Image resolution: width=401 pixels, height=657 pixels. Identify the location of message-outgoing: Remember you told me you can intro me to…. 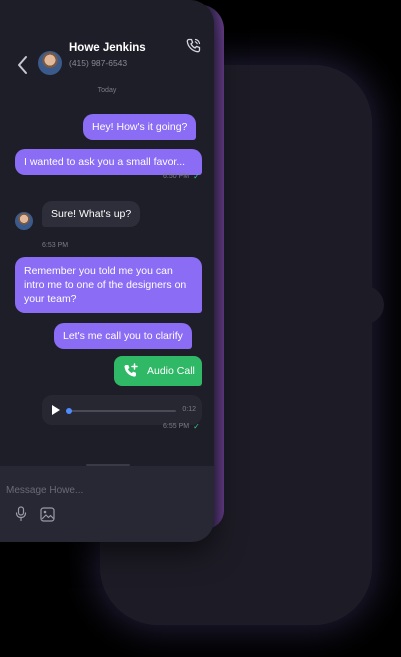
(108, 285).